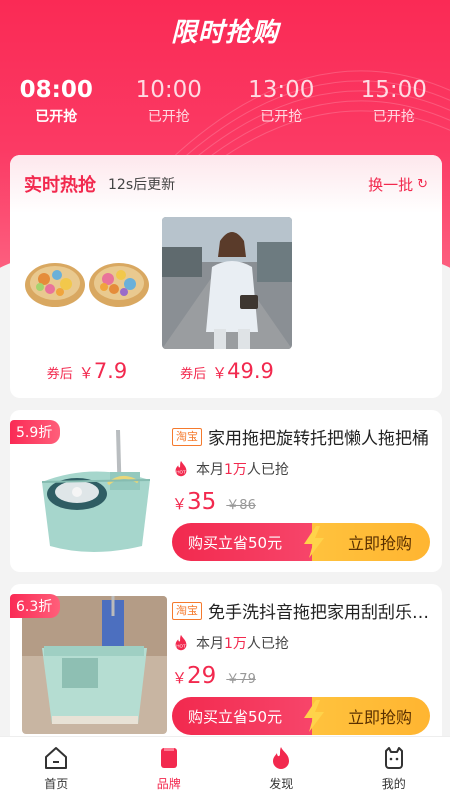  I want to click on tab-label: 首页, so click(56, 784).